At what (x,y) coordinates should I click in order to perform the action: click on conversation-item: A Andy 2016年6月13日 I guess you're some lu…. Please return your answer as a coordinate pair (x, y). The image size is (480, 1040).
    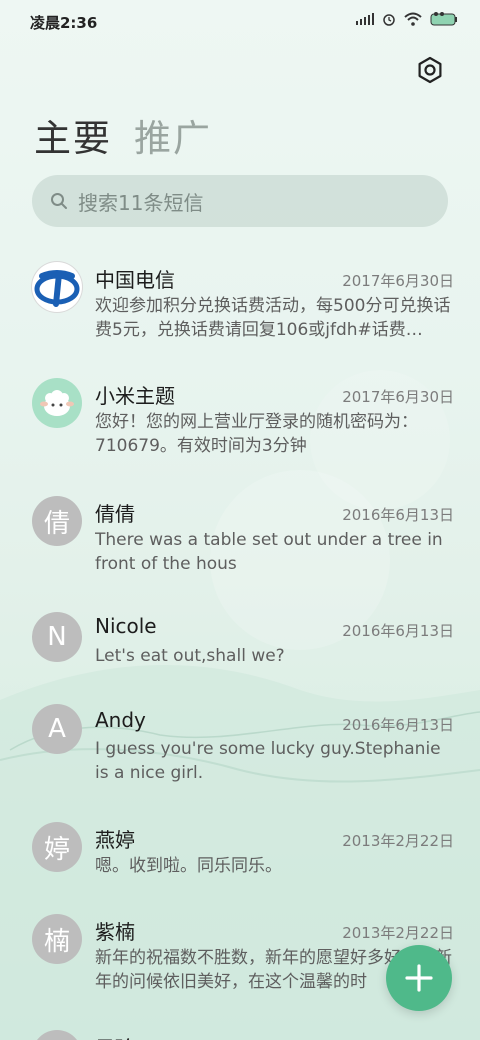
    Looking at the image, I should click on (240, 760).